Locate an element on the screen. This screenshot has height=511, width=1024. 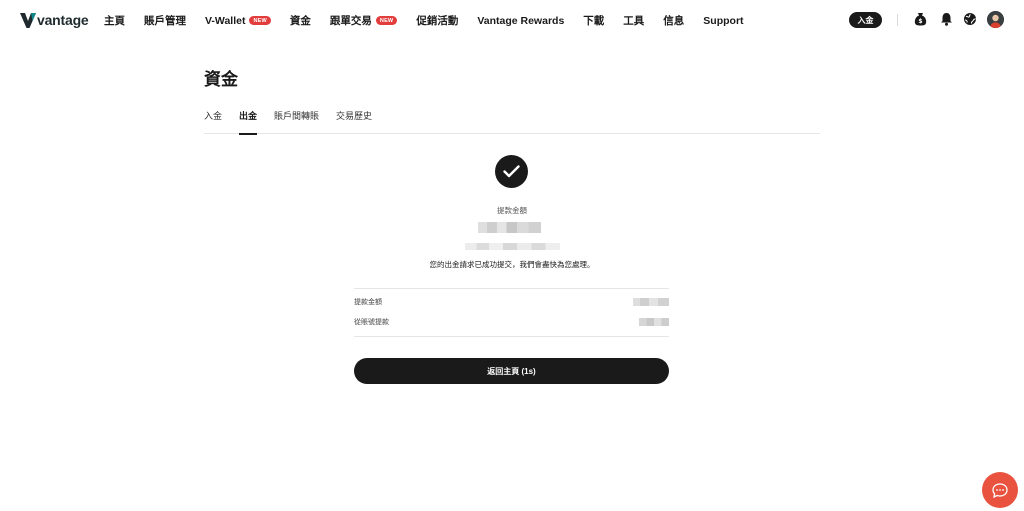
nav-item-copy-trading: 跟單交易 NEW is located at coordinates (363, 20).